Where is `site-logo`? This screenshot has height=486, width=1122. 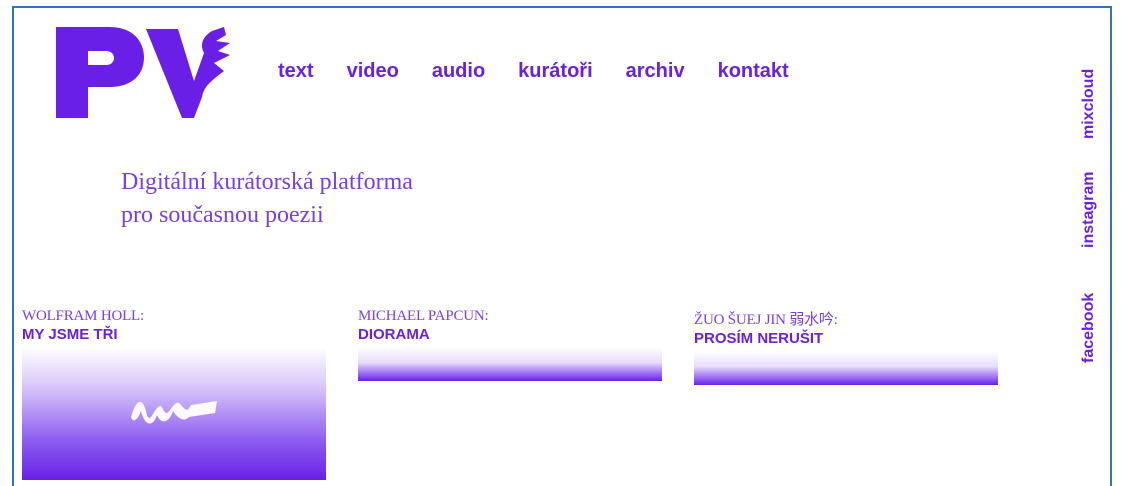
site-logo is located at coordinates (144, 73).